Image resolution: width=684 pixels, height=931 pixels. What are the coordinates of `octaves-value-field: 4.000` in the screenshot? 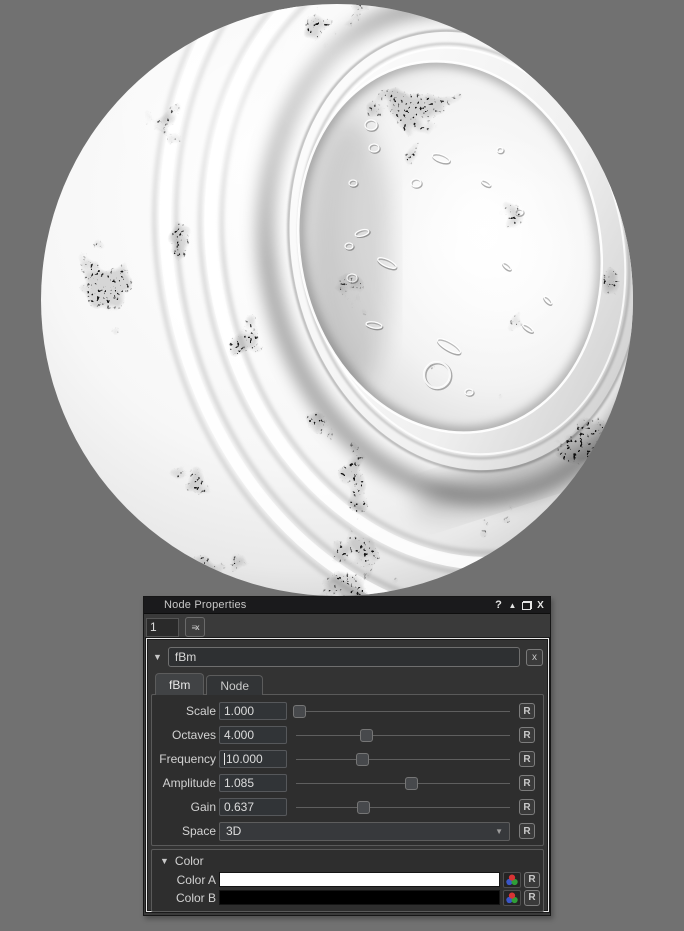 It's located at (253, 735).